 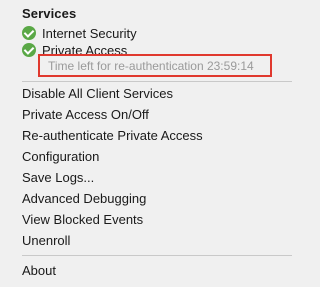 What do you see at coordinates (85, 114) in the screenshot?
I see `menu-item-label: Private Access On/Off` at bounding box center [85, 114].